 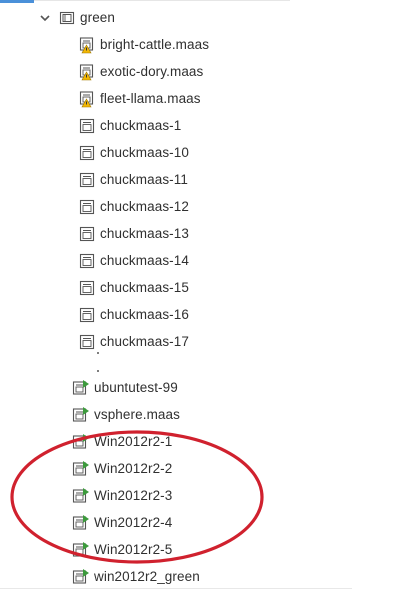 I want to click on annotation-overlay, so click(x=137, y=497).